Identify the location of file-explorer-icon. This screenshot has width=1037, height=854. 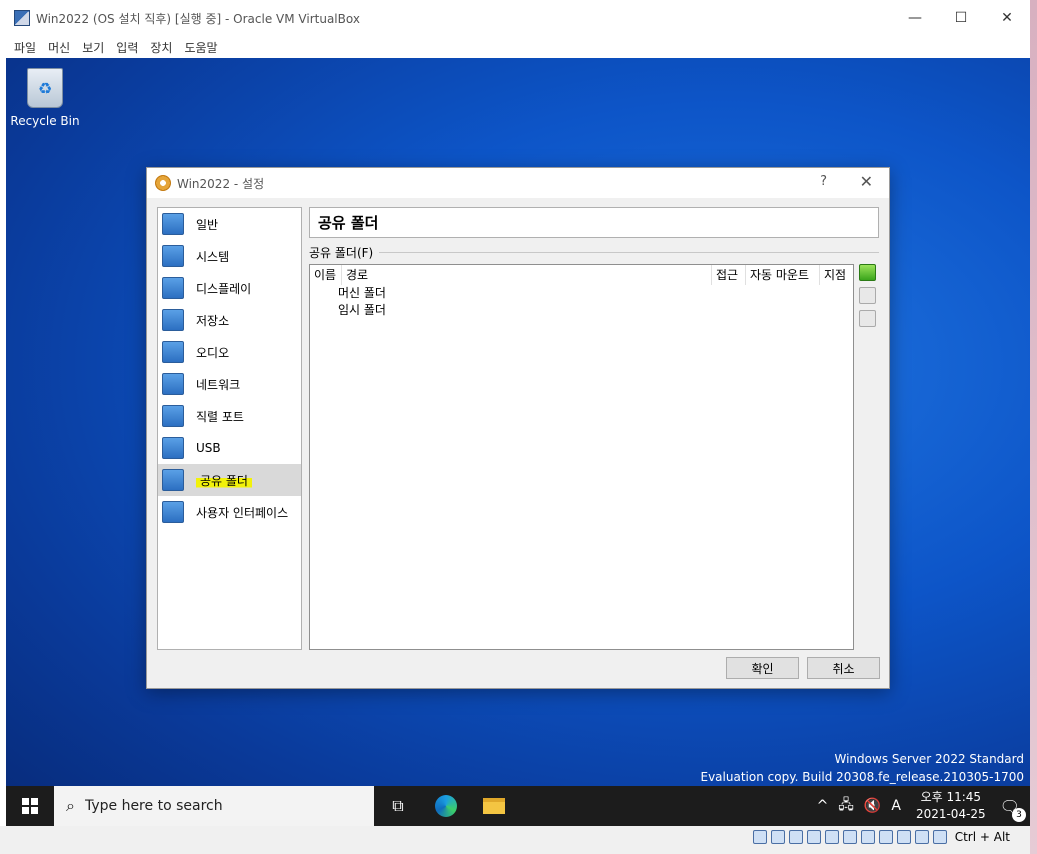
(494, 806).